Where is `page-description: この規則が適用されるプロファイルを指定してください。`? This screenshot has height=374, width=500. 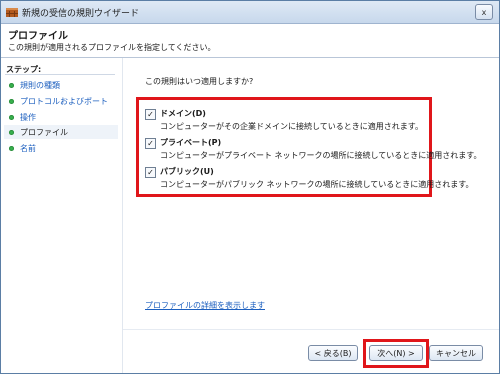 page-description: この規則が適用されるプロファイルを指定してください。 is located at coordinates (112, 47).